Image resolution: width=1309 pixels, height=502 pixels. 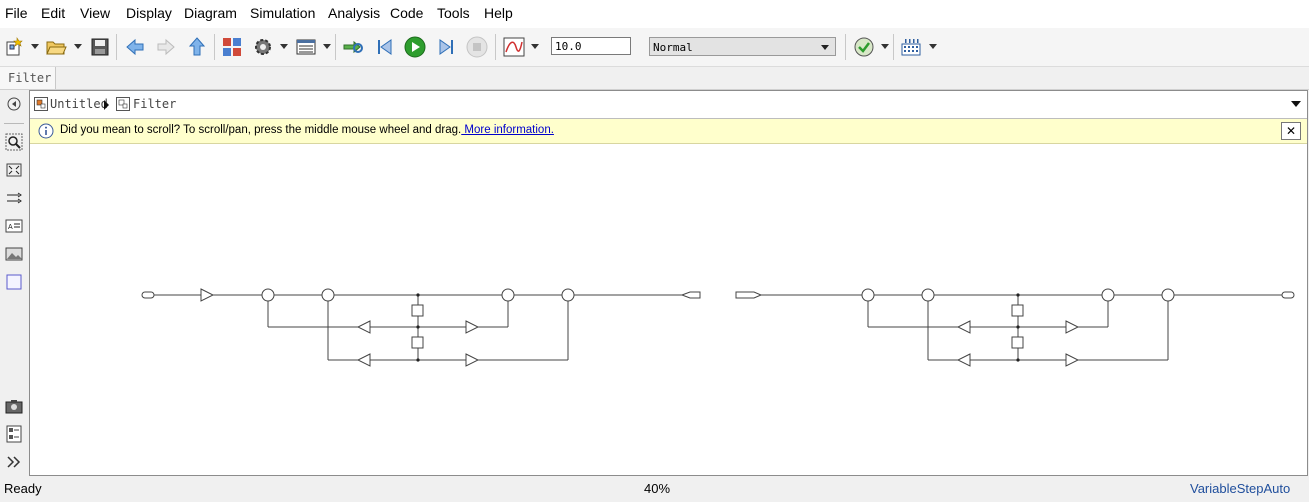 What do you see at coordinates (14, 254) in the screenshot?
I see `image-icon` at bounding box center [14, 254].